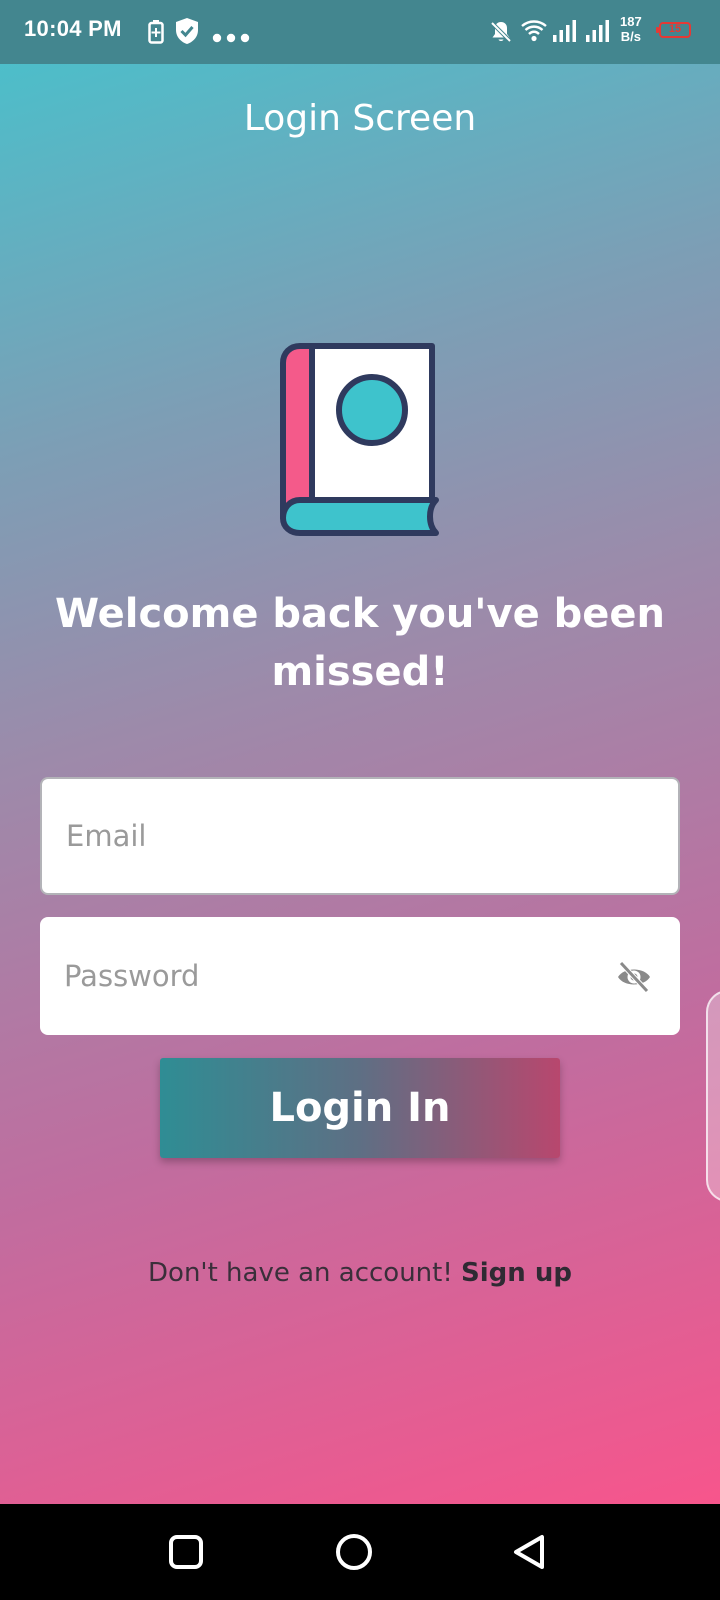 The image size is (720, 1600). Describe the element at coordinates (360, 118) in the screenshot. I see `page-title: Login Screen` at that location.